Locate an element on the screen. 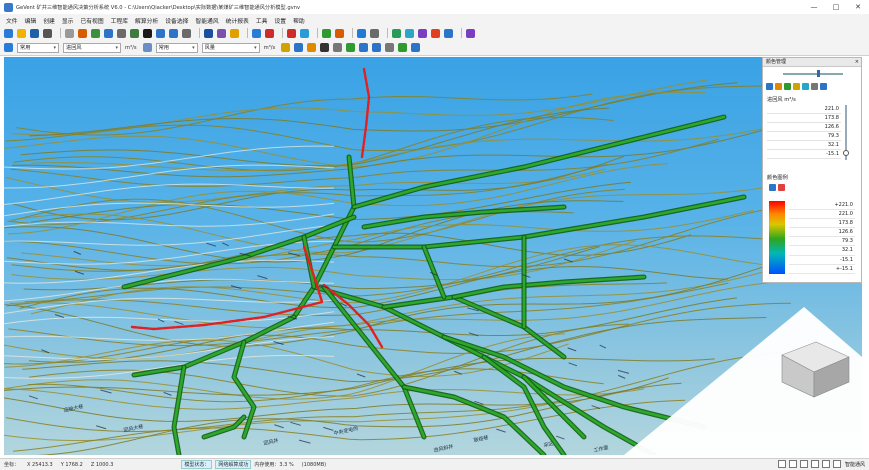 Image resolution: width=869 pixels, height=470 pixels. wind-select: 风量 is located at coordinates (230, 47).